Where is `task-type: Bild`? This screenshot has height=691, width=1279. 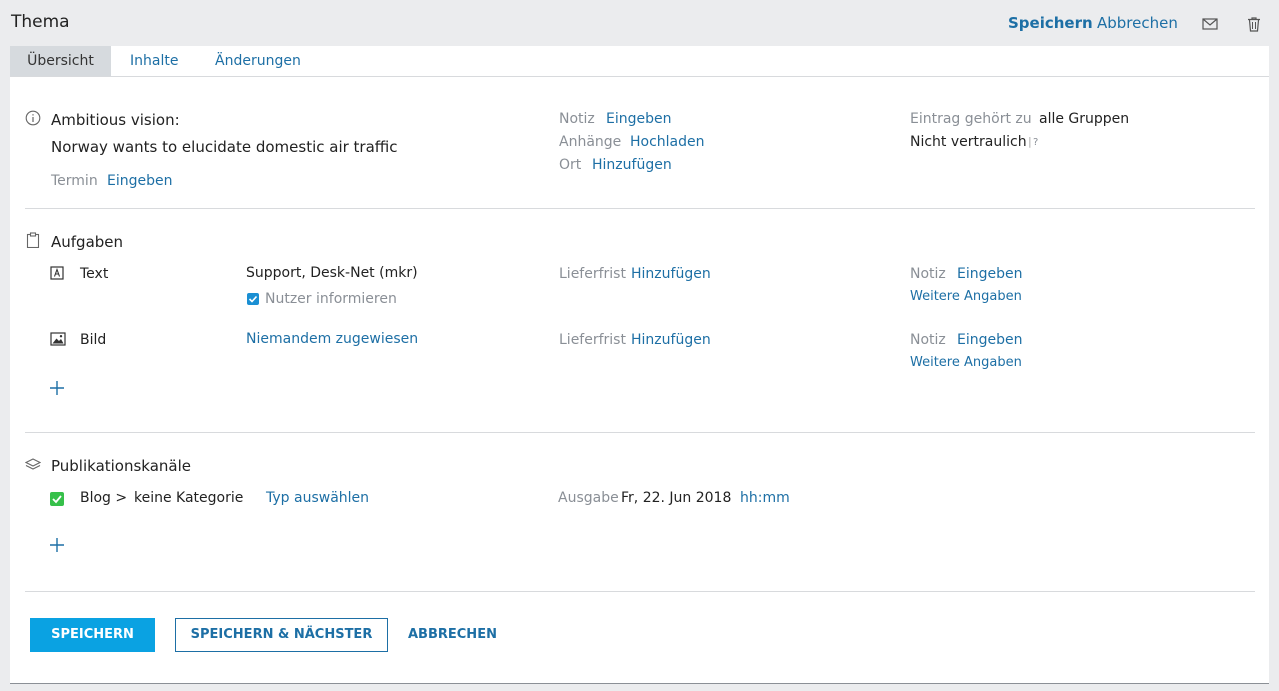 task-type: Bild is located at coordinates (93, 340).